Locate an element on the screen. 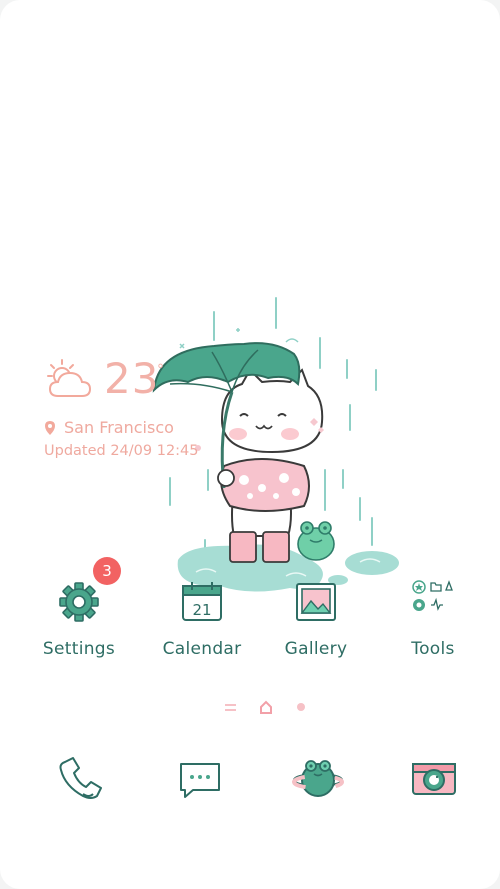 The width and height of the screenshot is (500, 889). app-settings: Settings is located at coordinates (79, 625).